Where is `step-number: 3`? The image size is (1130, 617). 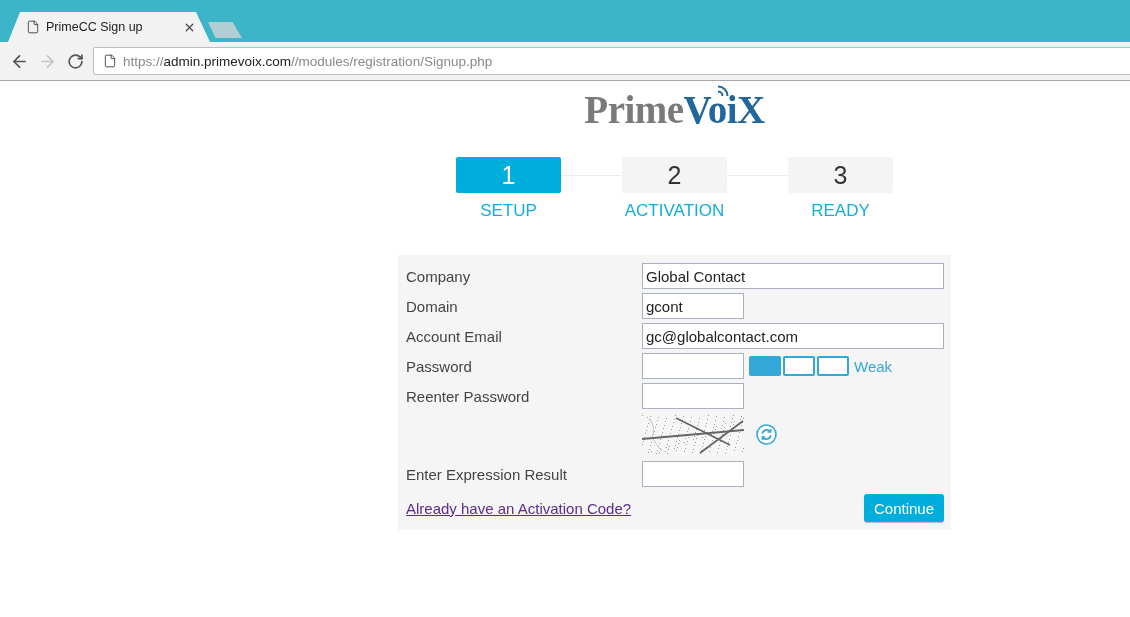 step-number: 3 is located at coordinates (840, 175).